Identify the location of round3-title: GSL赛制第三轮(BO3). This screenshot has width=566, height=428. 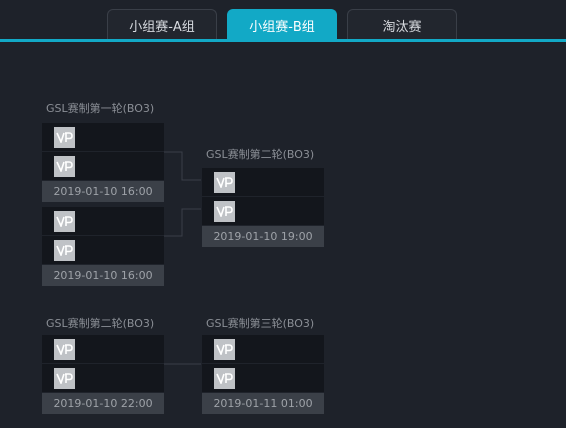
(260, 323).